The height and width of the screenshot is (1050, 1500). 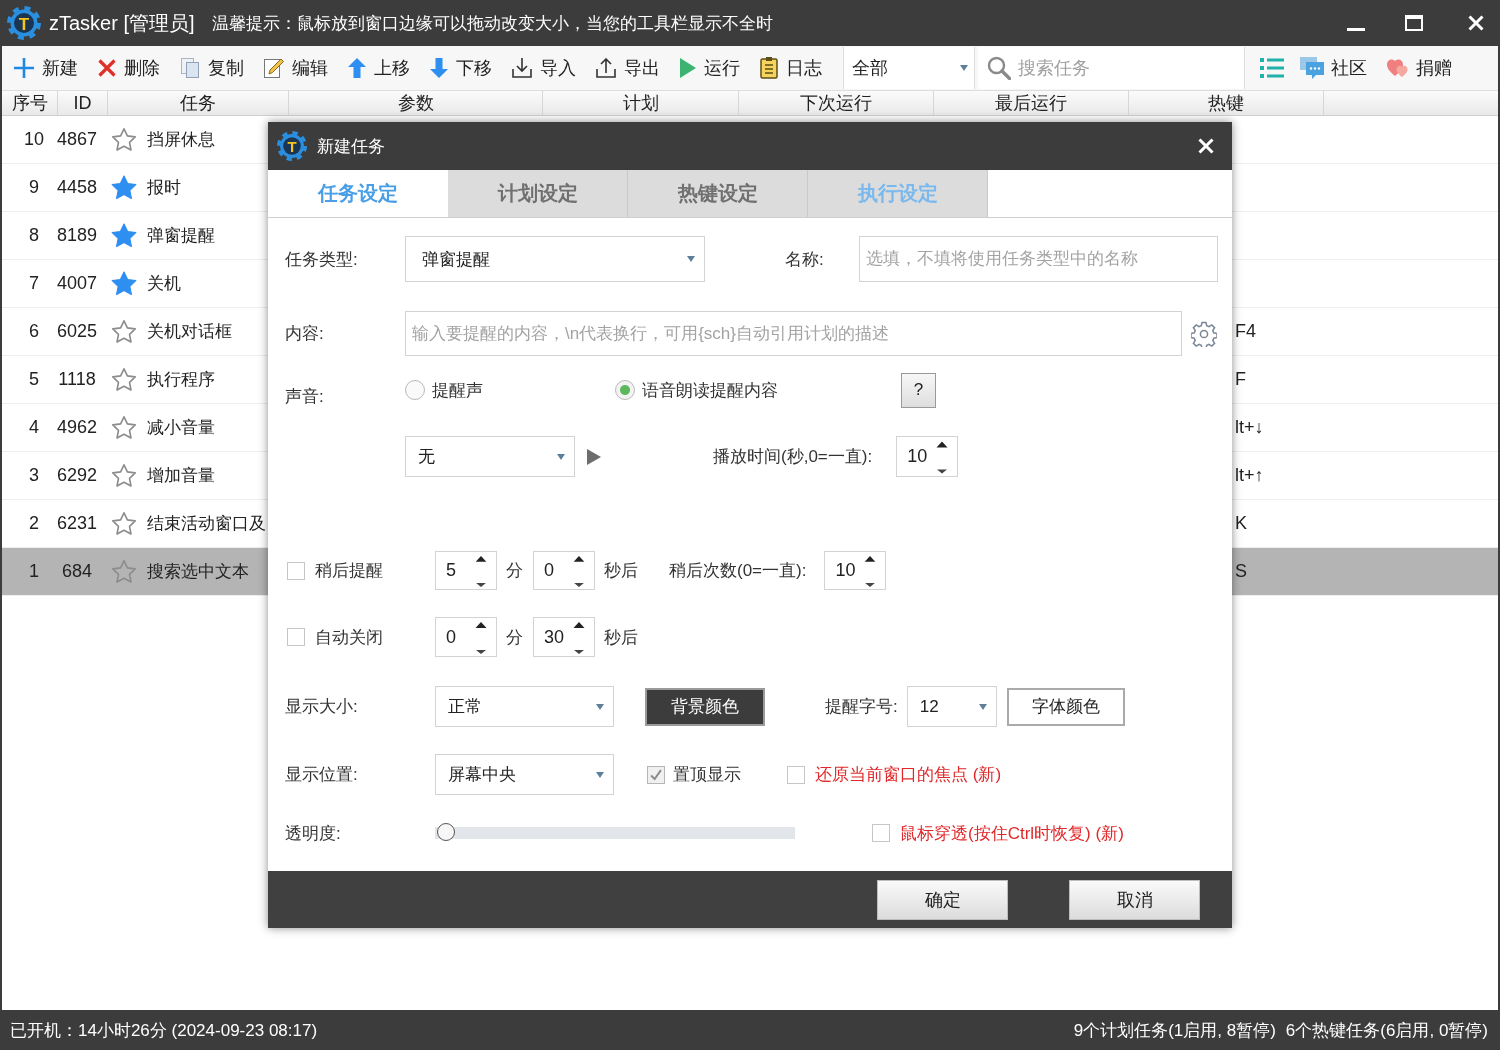 I want to click on font-color-button: 字体颜色, so click(x=1065, y=706).